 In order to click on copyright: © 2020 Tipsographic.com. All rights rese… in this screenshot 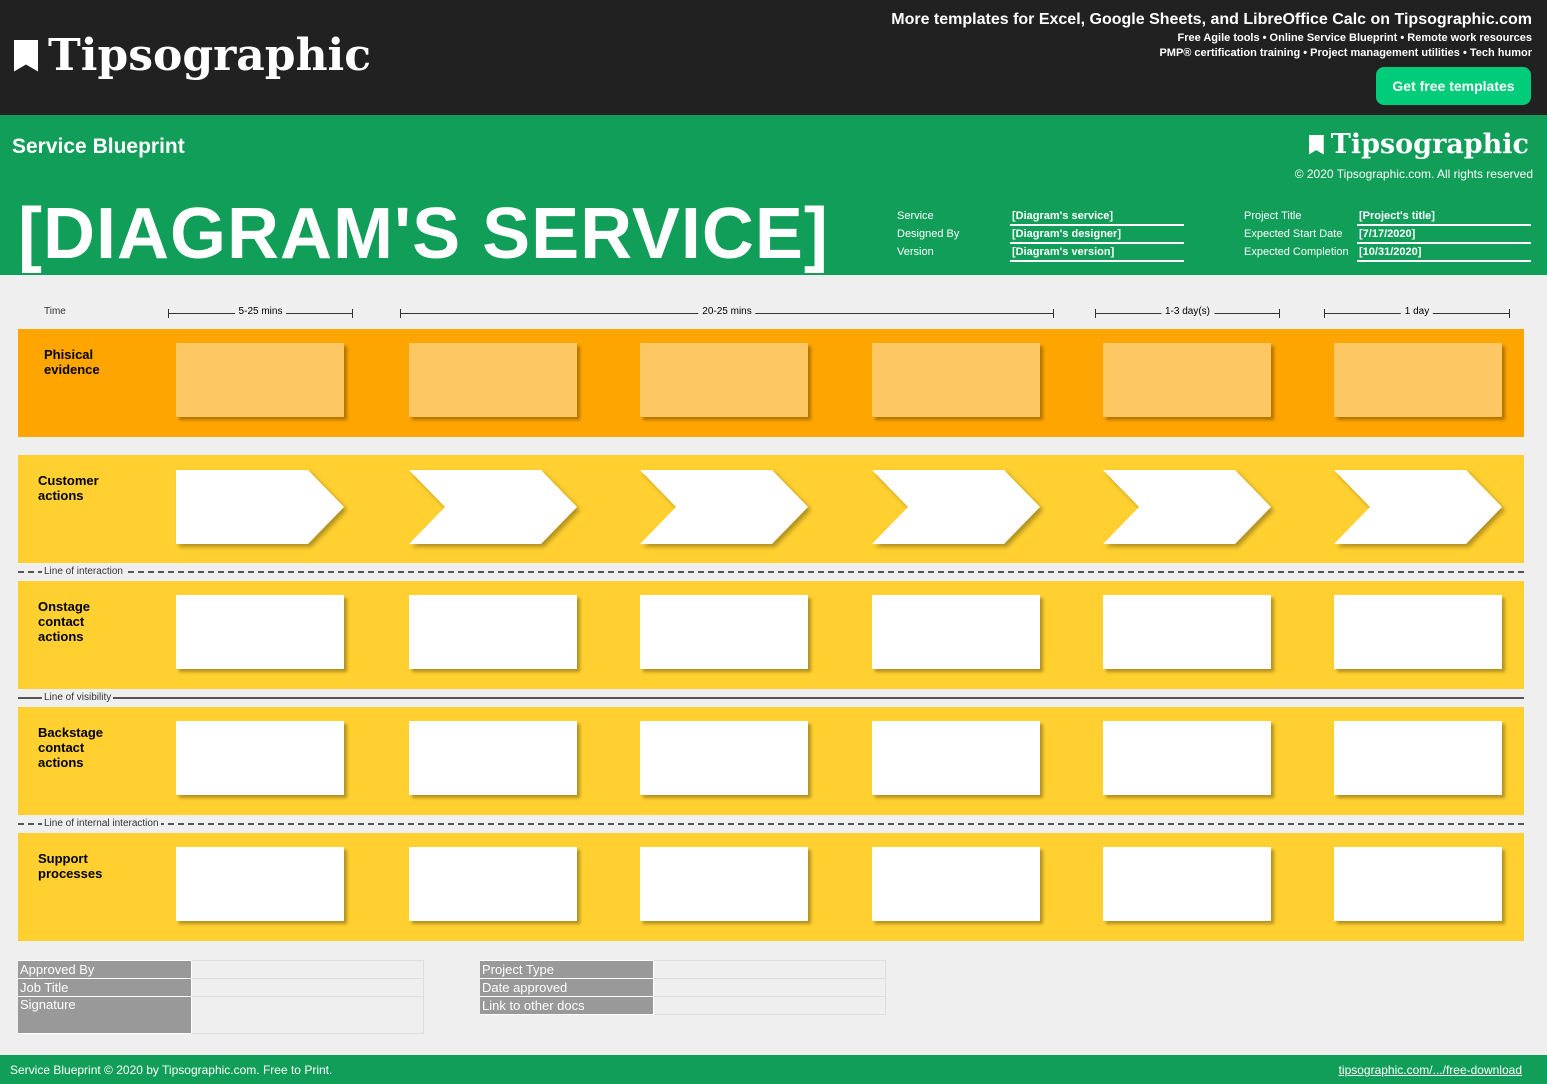, I will do `click(1413, 174)`.